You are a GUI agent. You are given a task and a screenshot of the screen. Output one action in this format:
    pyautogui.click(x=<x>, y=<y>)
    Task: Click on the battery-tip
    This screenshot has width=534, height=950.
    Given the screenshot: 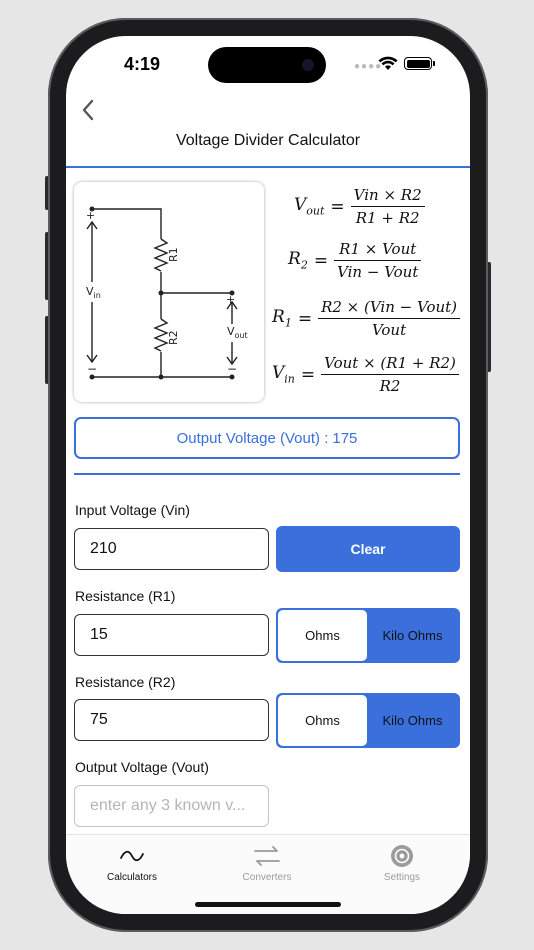 What is the action you would take?
    pyautogui.click(x=434, y=63)
    